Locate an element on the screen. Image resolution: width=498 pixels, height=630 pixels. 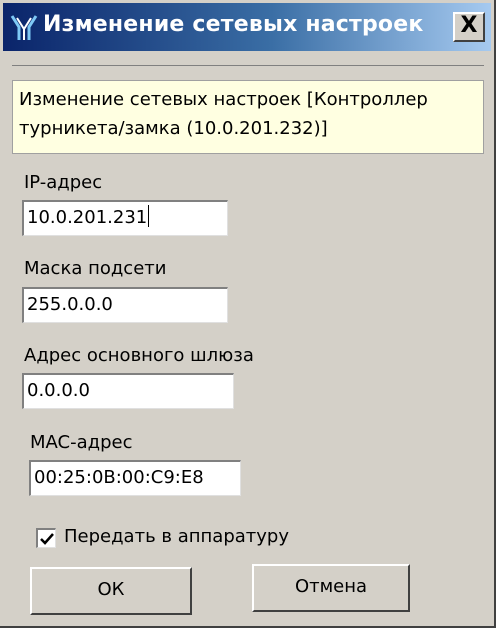
gateway-value: 0.0.0.0 is located at coordinates (58, 390).